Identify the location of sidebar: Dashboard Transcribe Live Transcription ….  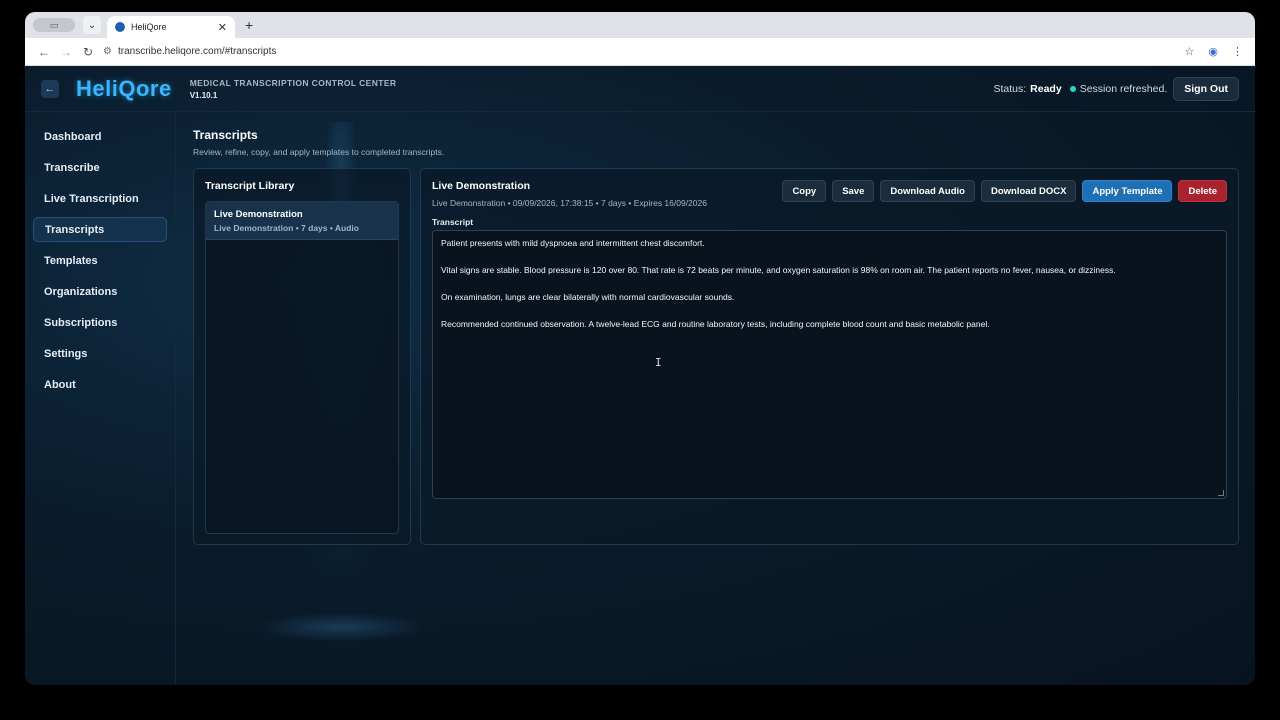
(100, 398).